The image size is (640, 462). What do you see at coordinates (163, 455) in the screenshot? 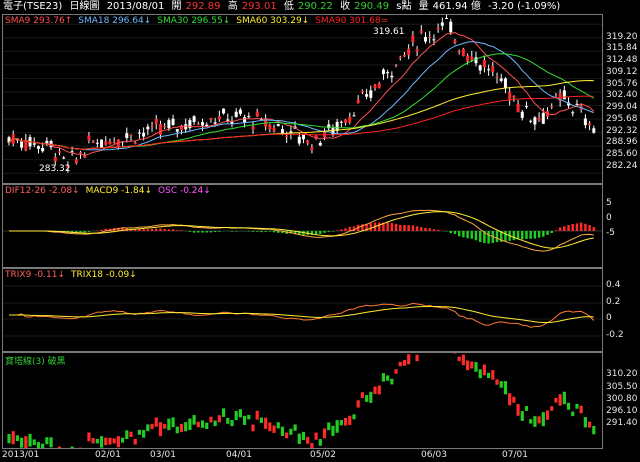
I see `date-tick: 03/01` at bounding box center [163, 455].